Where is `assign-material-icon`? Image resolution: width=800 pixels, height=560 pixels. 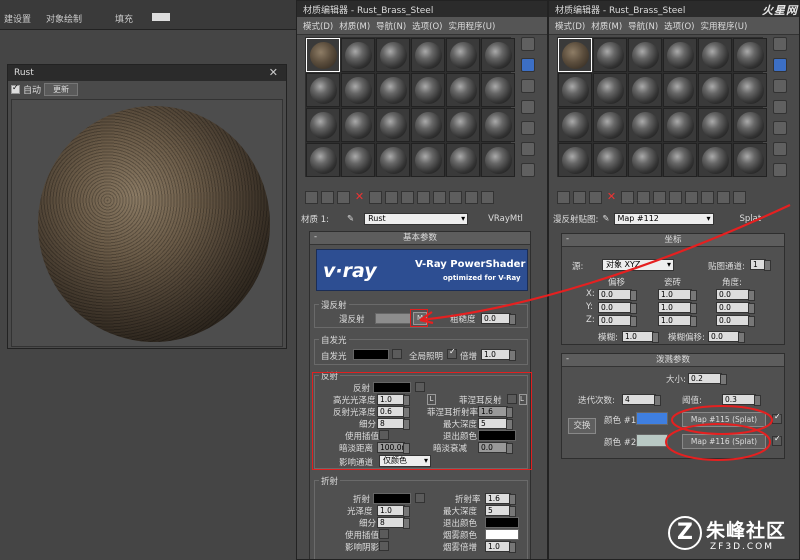
assign-material-icon is located at coordinates (595, 197).